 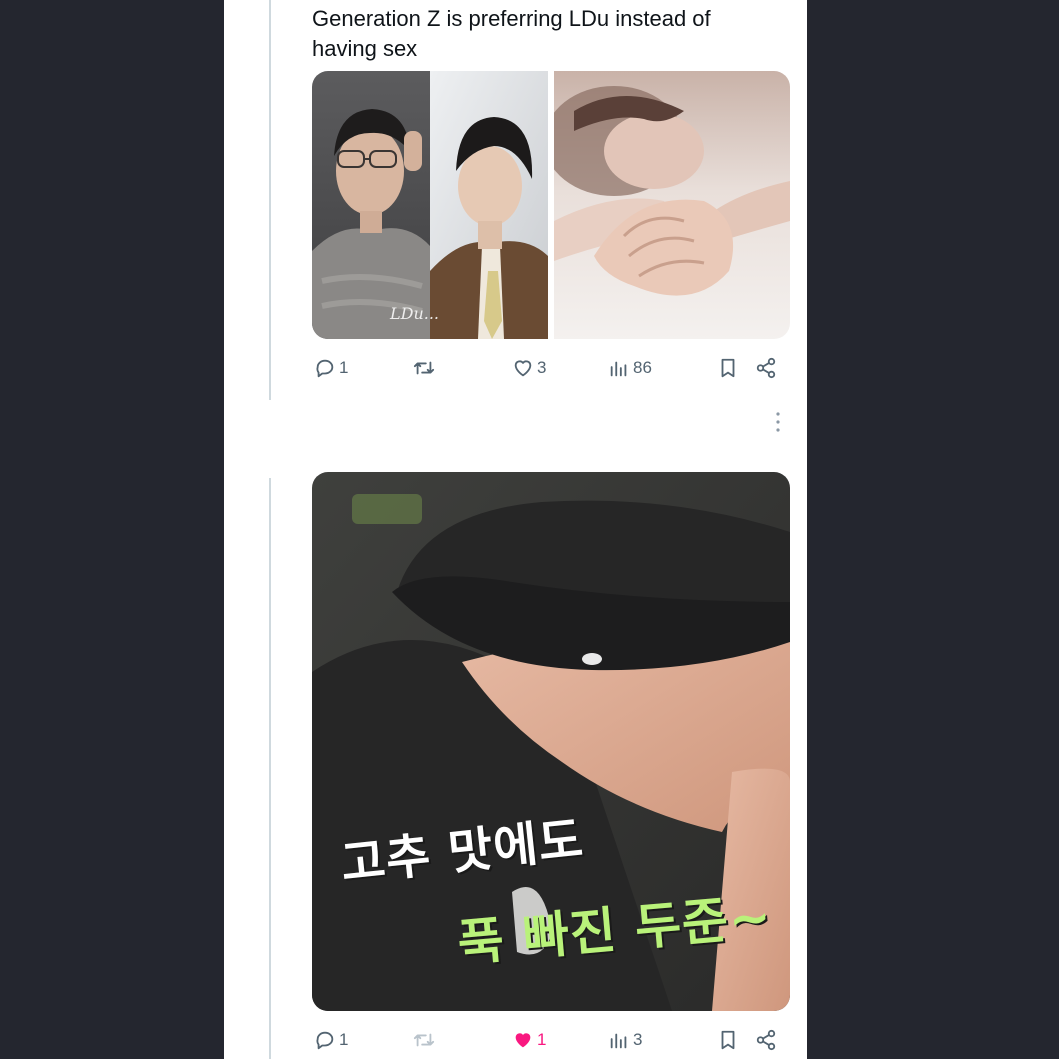 What do you see at coordinates (638, 1039) in the screenshot?
I see `views-count: 3` at bounding box center [638, 1039].